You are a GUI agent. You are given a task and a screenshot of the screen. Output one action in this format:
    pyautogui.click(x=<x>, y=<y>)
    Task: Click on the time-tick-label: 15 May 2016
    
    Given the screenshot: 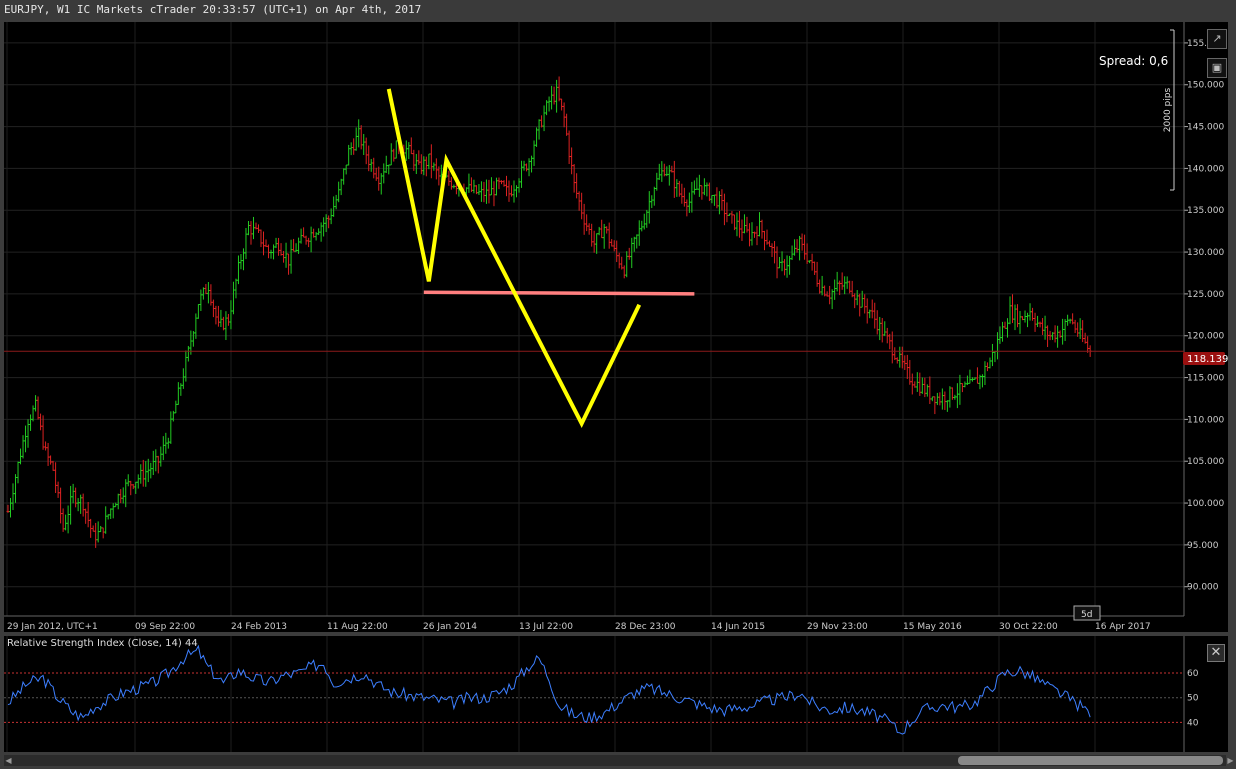 What is the action you would take?
    pyautogui.click(x=932, y=627)
    